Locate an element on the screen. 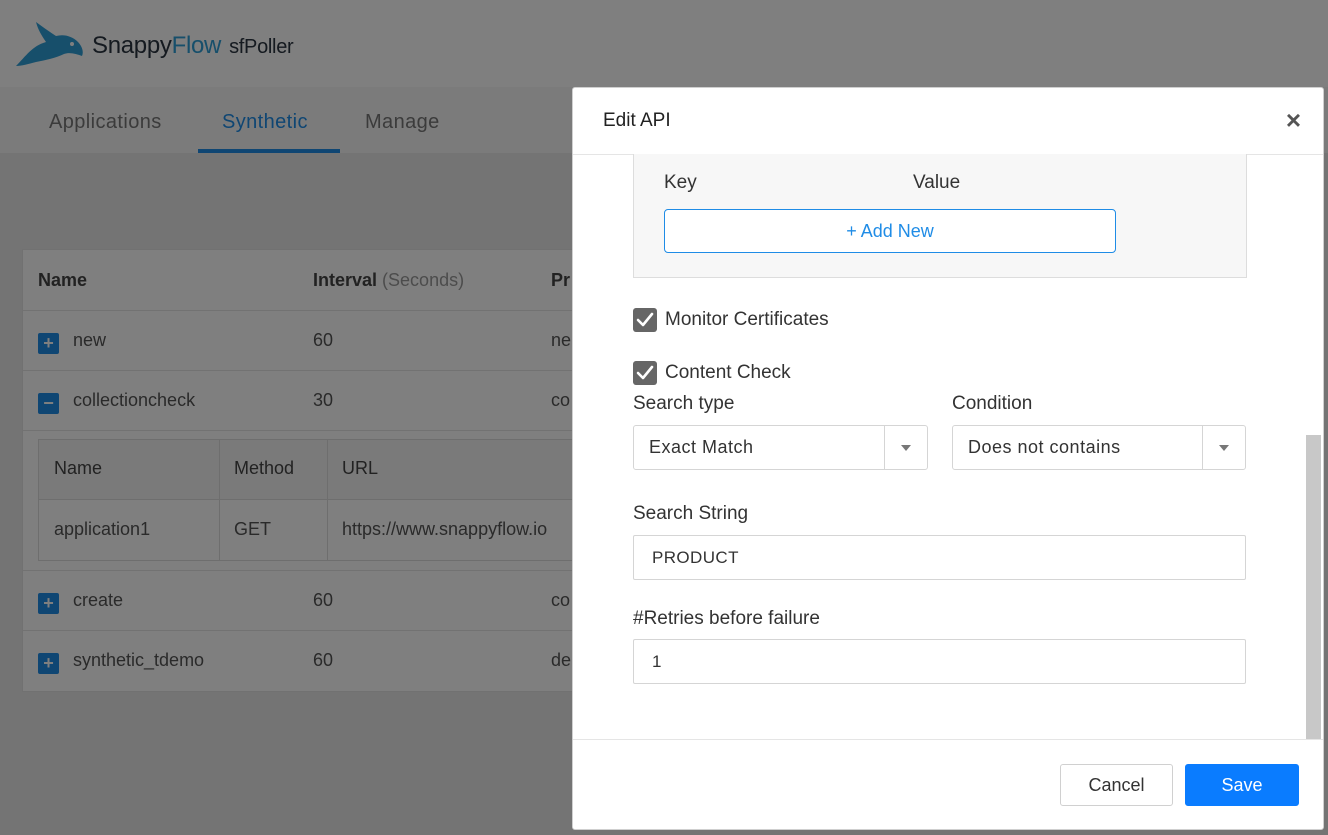 The height and width of the screenshot is (835, 1328). add-new-button: + Add New is located at coordinates (890, 231).